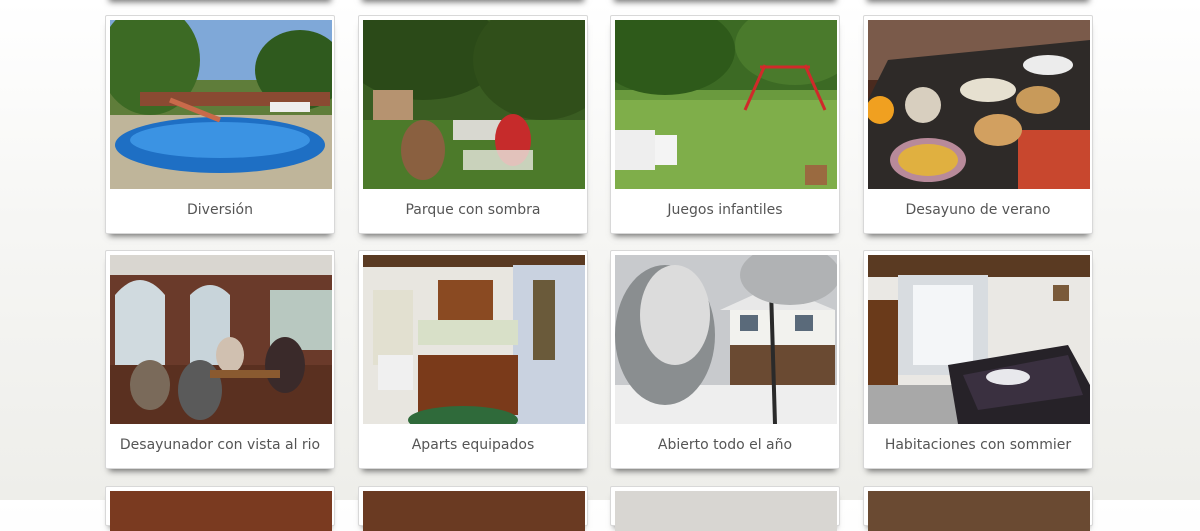  What do you see at coordinates (979, 339) in the screenshot?
I see `bedroom-photo` at bounding box center [979, 339].